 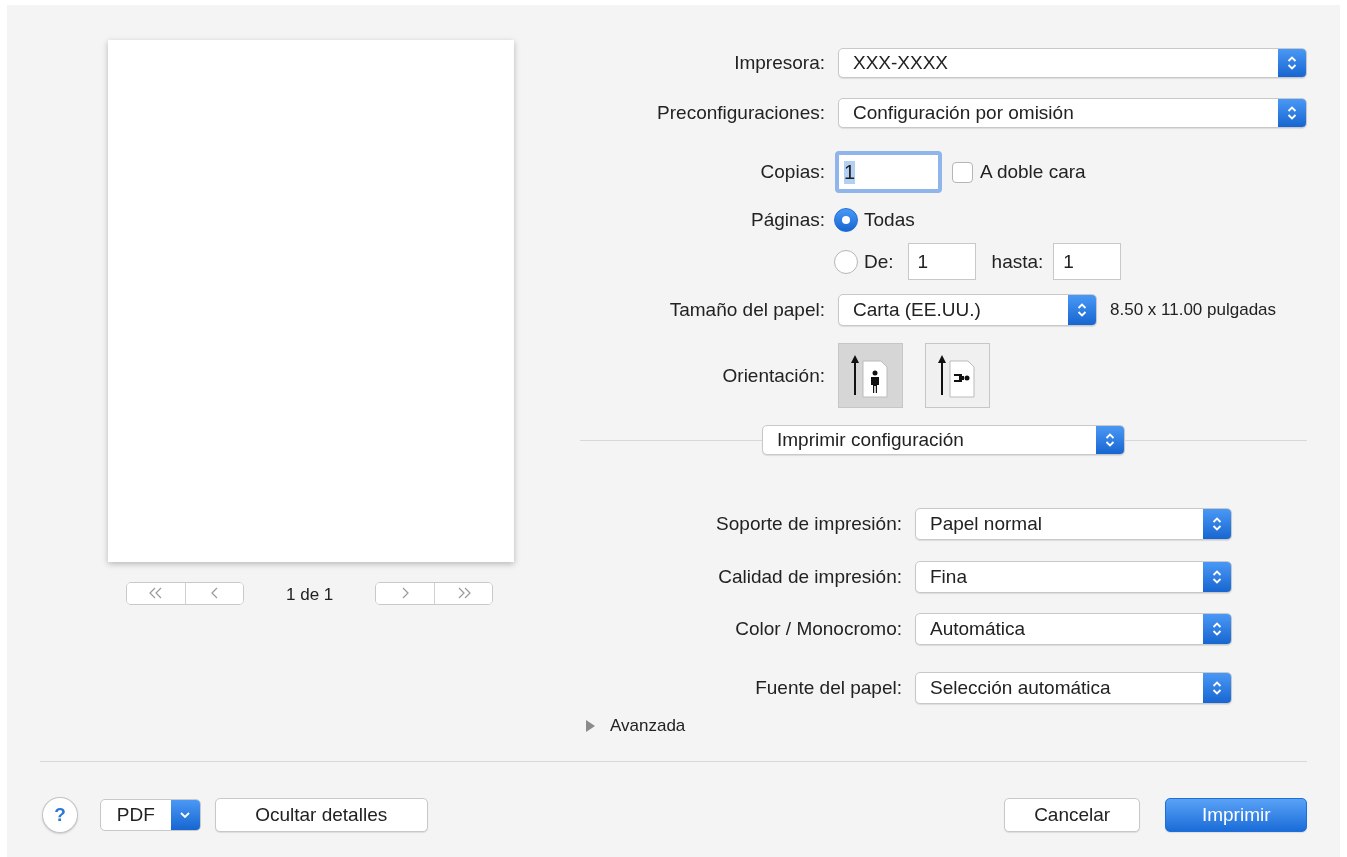 What do you see at coordinates (809, 577) in the screenshot?
I see `field-label: Calidad de impresión:` at bounding box center [809, 577].